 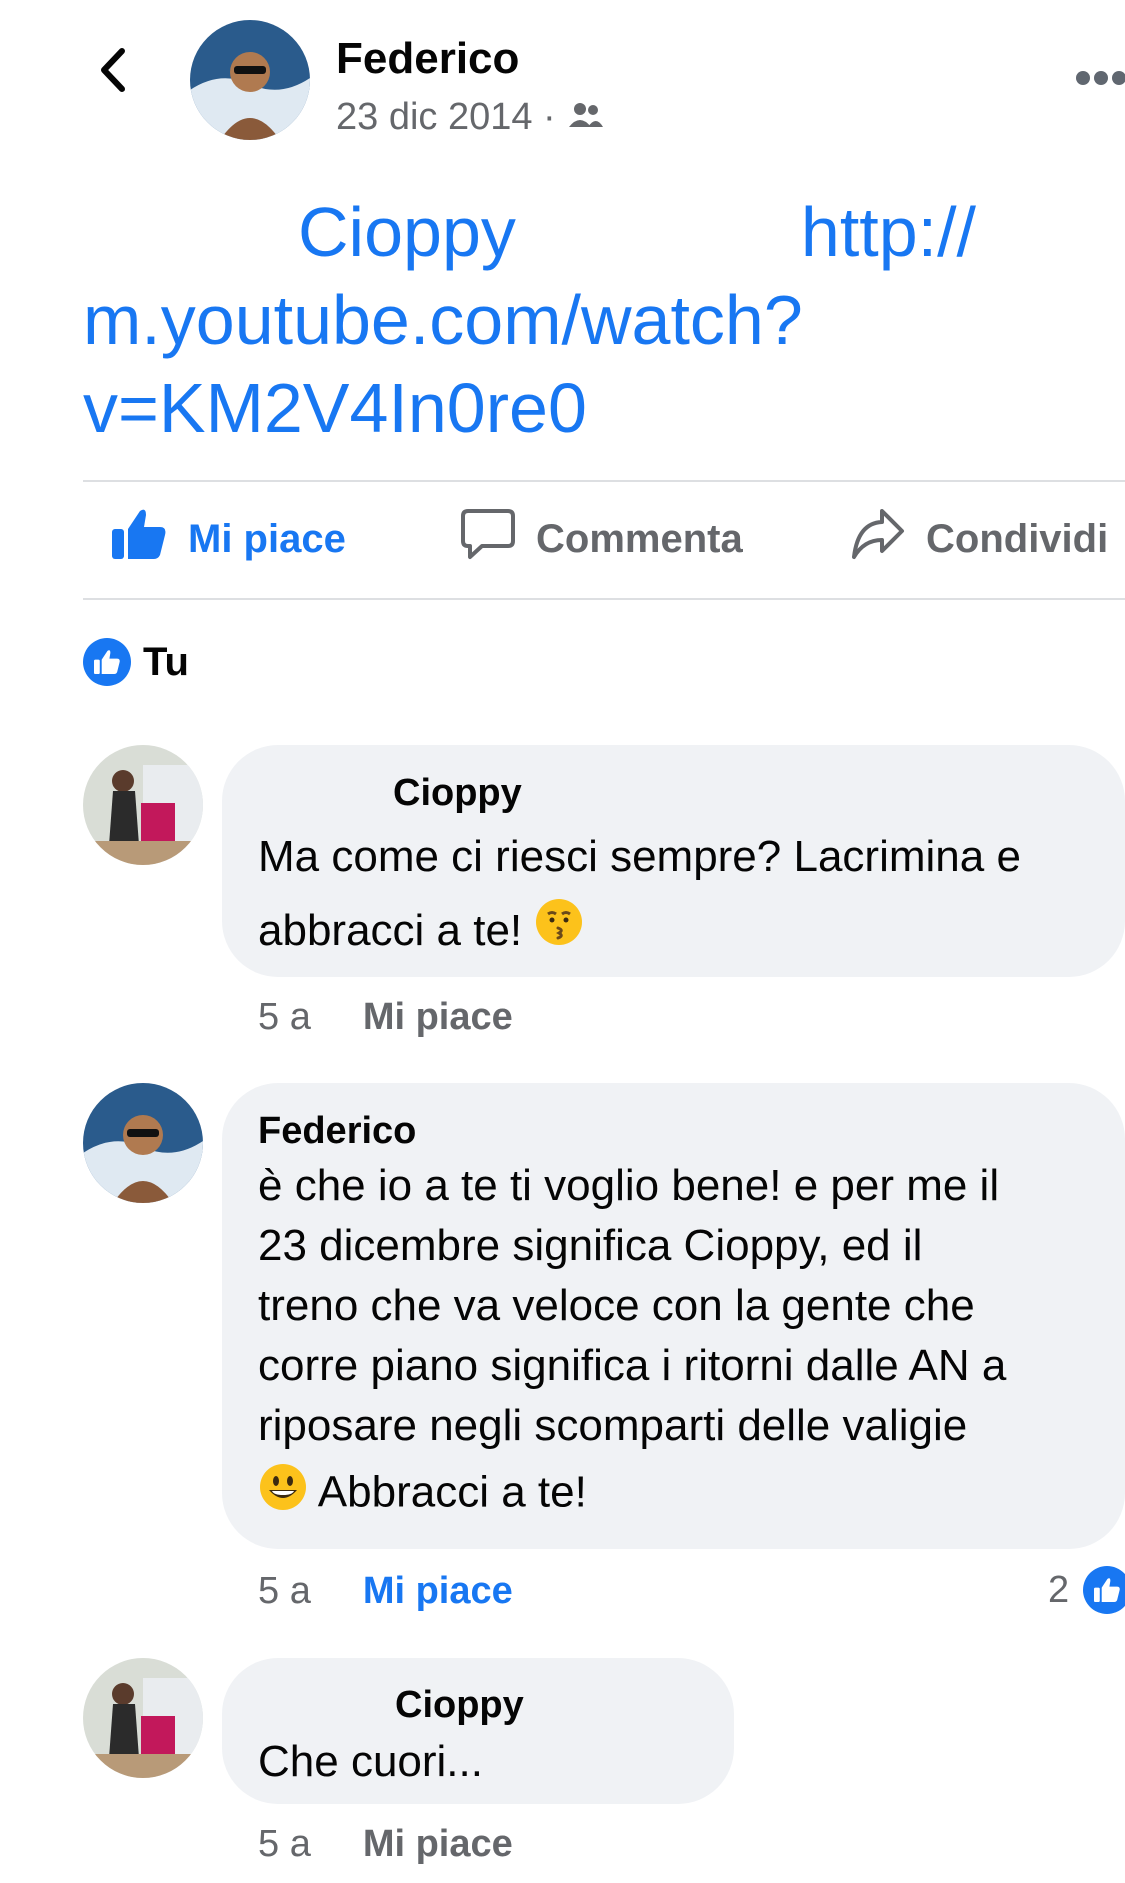 I want to click on more-options-icon, so click(x=1100, y=78).